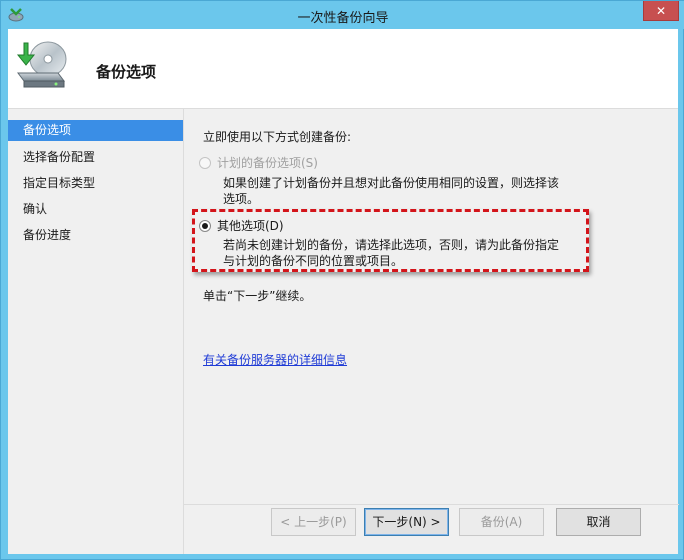 The image size is (684, 560). I want to click on close-button: ✕, so click(661, 11).